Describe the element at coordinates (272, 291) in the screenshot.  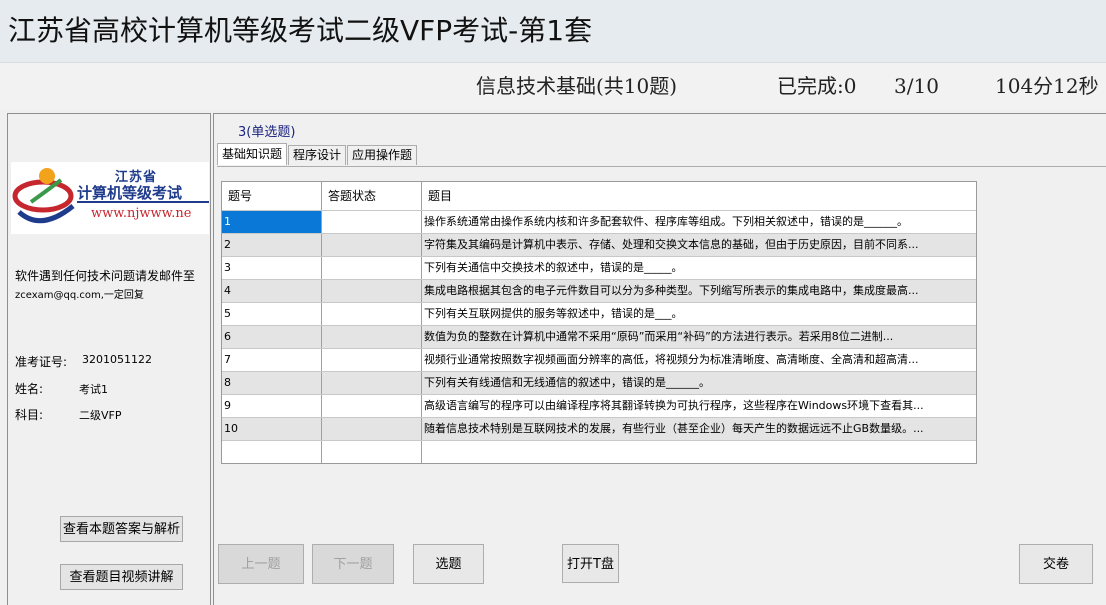
I see `question-number-cell: 4` at that location.